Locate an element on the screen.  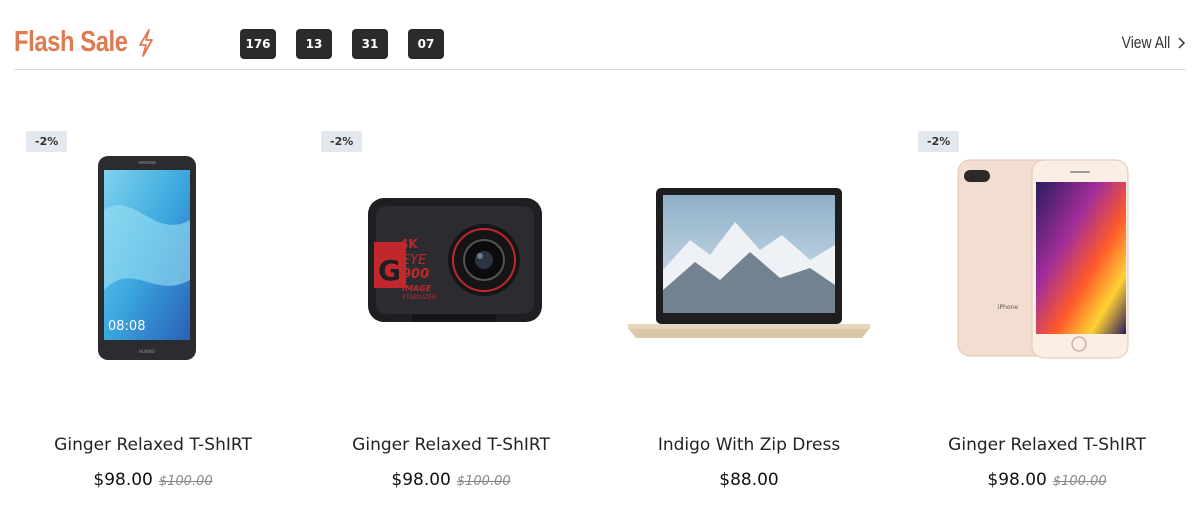
section-title: Flash Sale is located at coordinates (71, 42).